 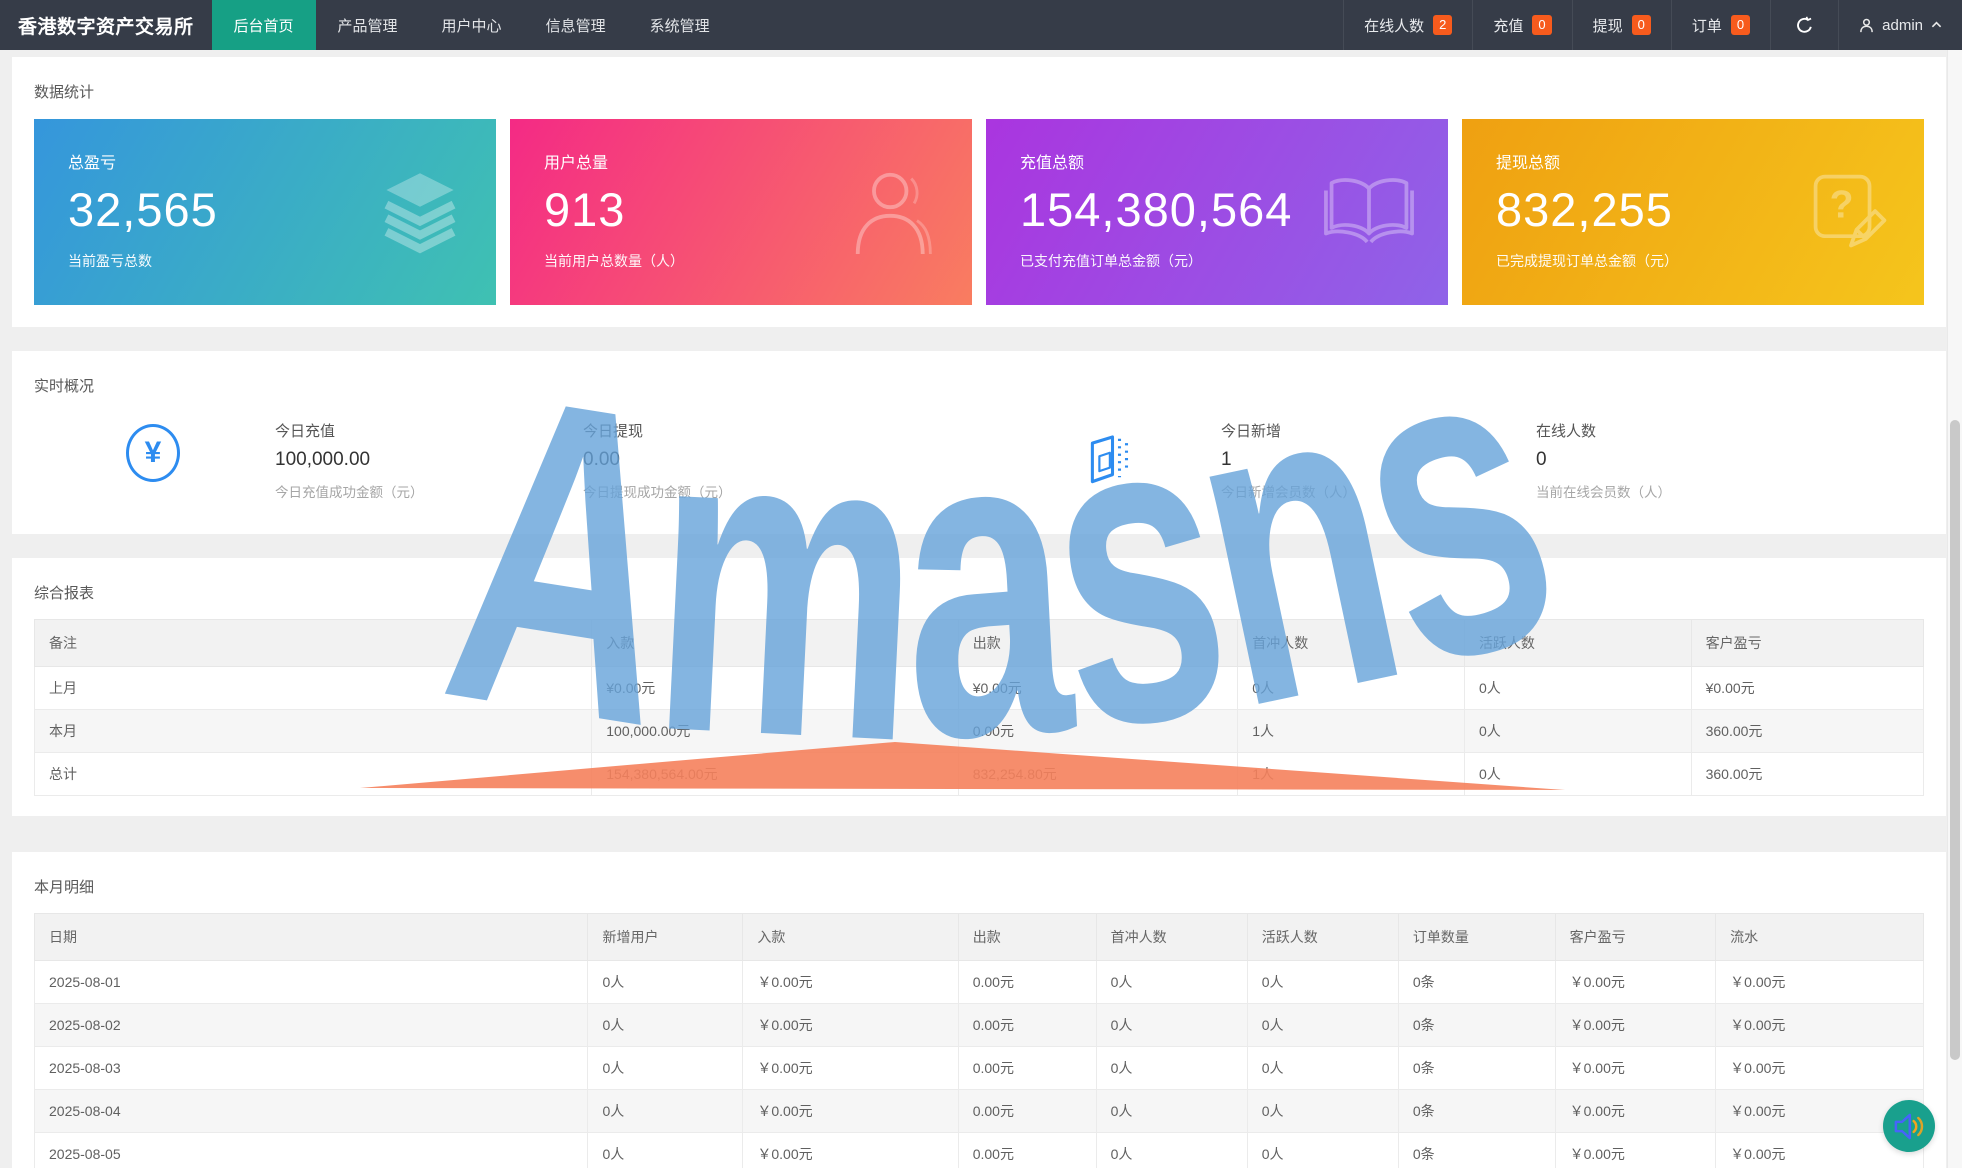 I want to click on cell: 上月, so click(x=313, y=688).